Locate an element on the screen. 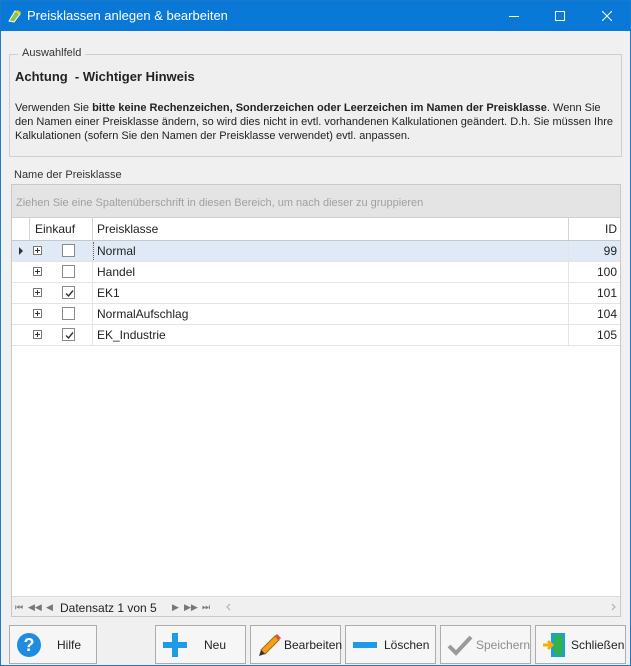  exit-door-icon is located at coordinates (554, 645).